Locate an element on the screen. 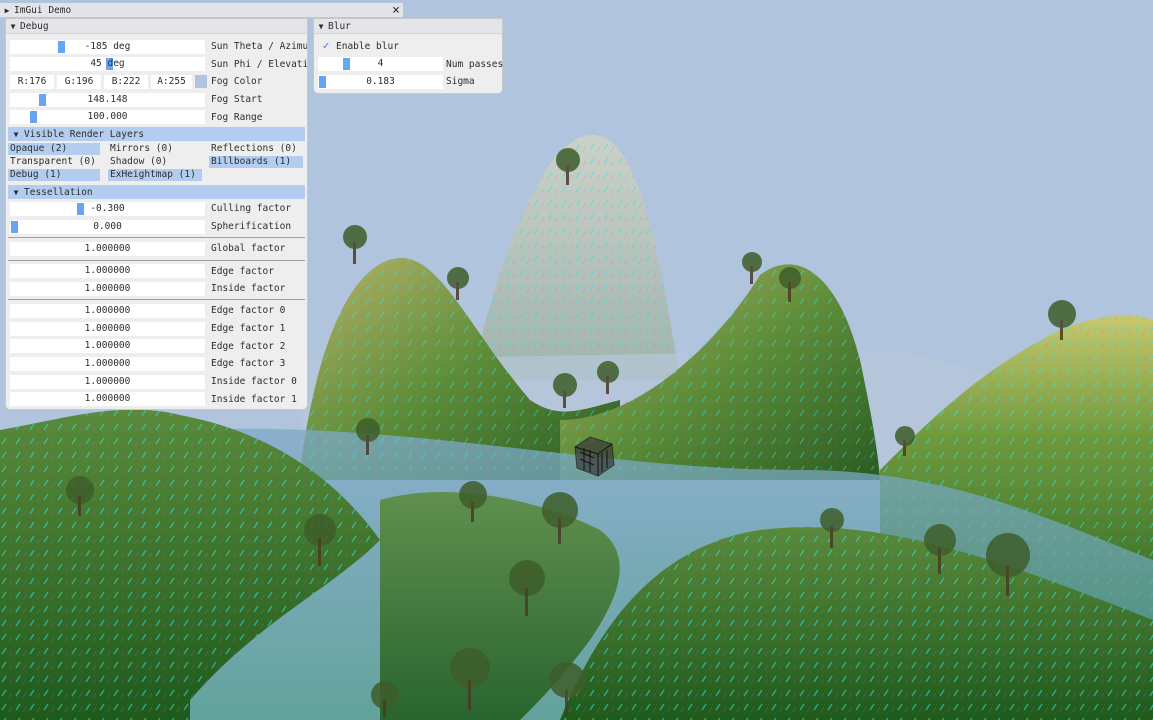  edge-factor-3-input: 1.000000 is located at coordinates (107, 363).